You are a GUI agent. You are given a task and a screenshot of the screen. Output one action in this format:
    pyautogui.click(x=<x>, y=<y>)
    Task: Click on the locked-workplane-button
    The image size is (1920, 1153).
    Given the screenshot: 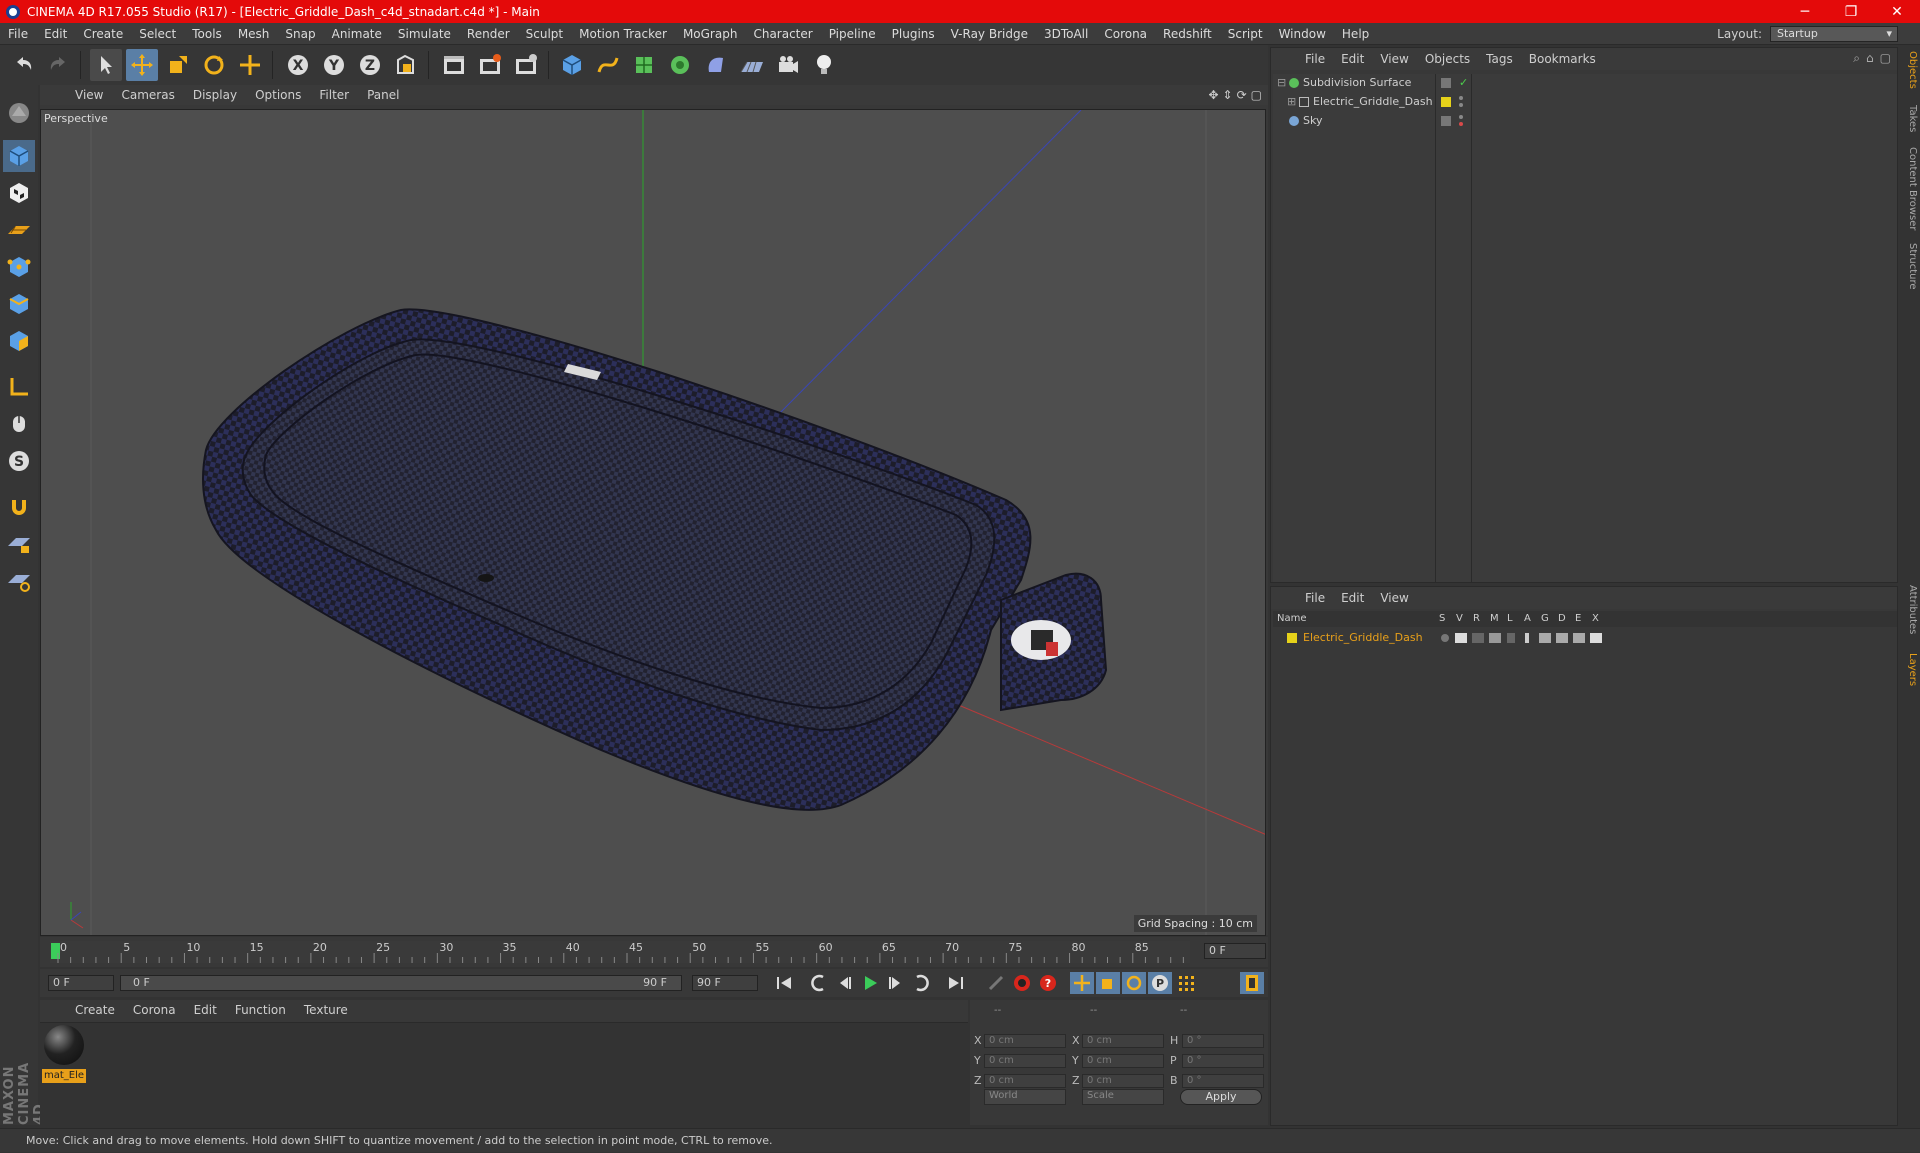 What is the action you would take?
    pyautogui.click(x=19, y=544)
    